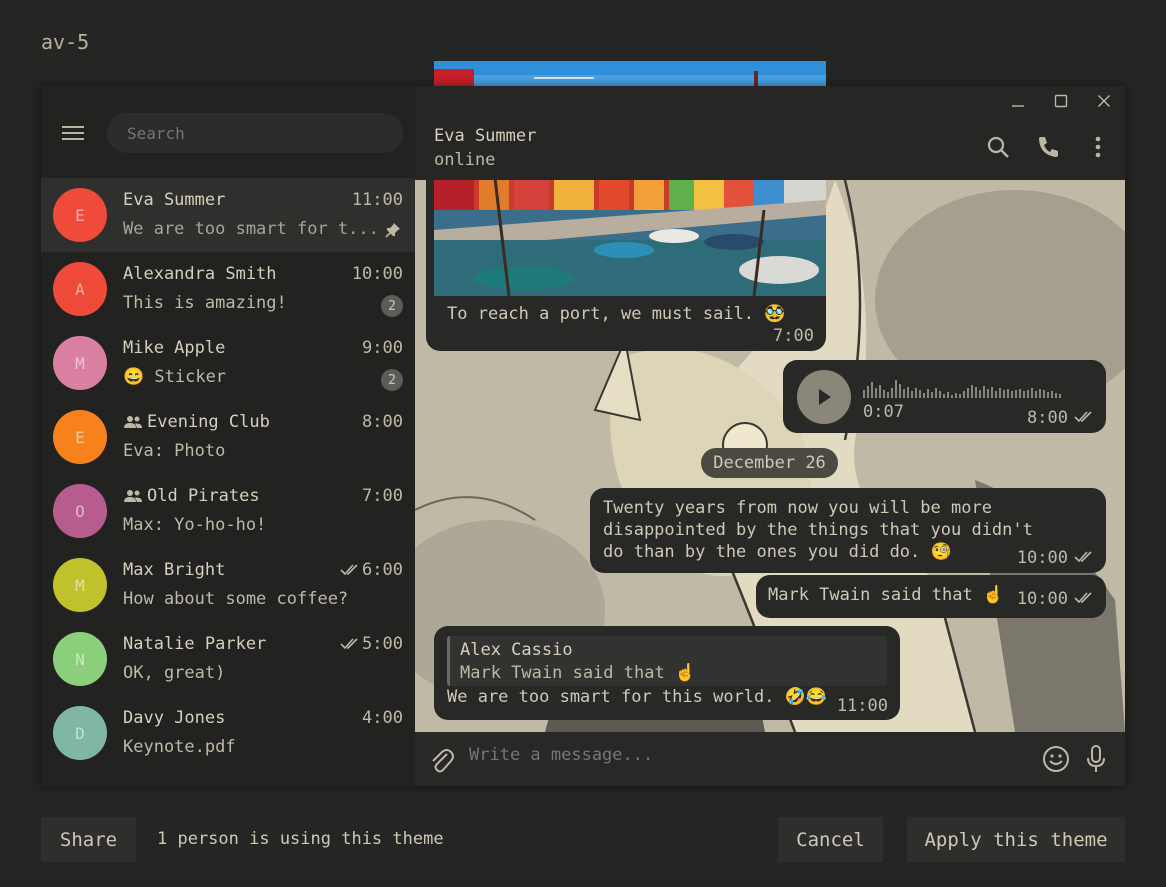 The height and width of the screenshot is (887, 1166). What do you see at coordinates (382, 348) in the screenshot?
I see `chat-time: 9:00` at bounding box center [382, 348].